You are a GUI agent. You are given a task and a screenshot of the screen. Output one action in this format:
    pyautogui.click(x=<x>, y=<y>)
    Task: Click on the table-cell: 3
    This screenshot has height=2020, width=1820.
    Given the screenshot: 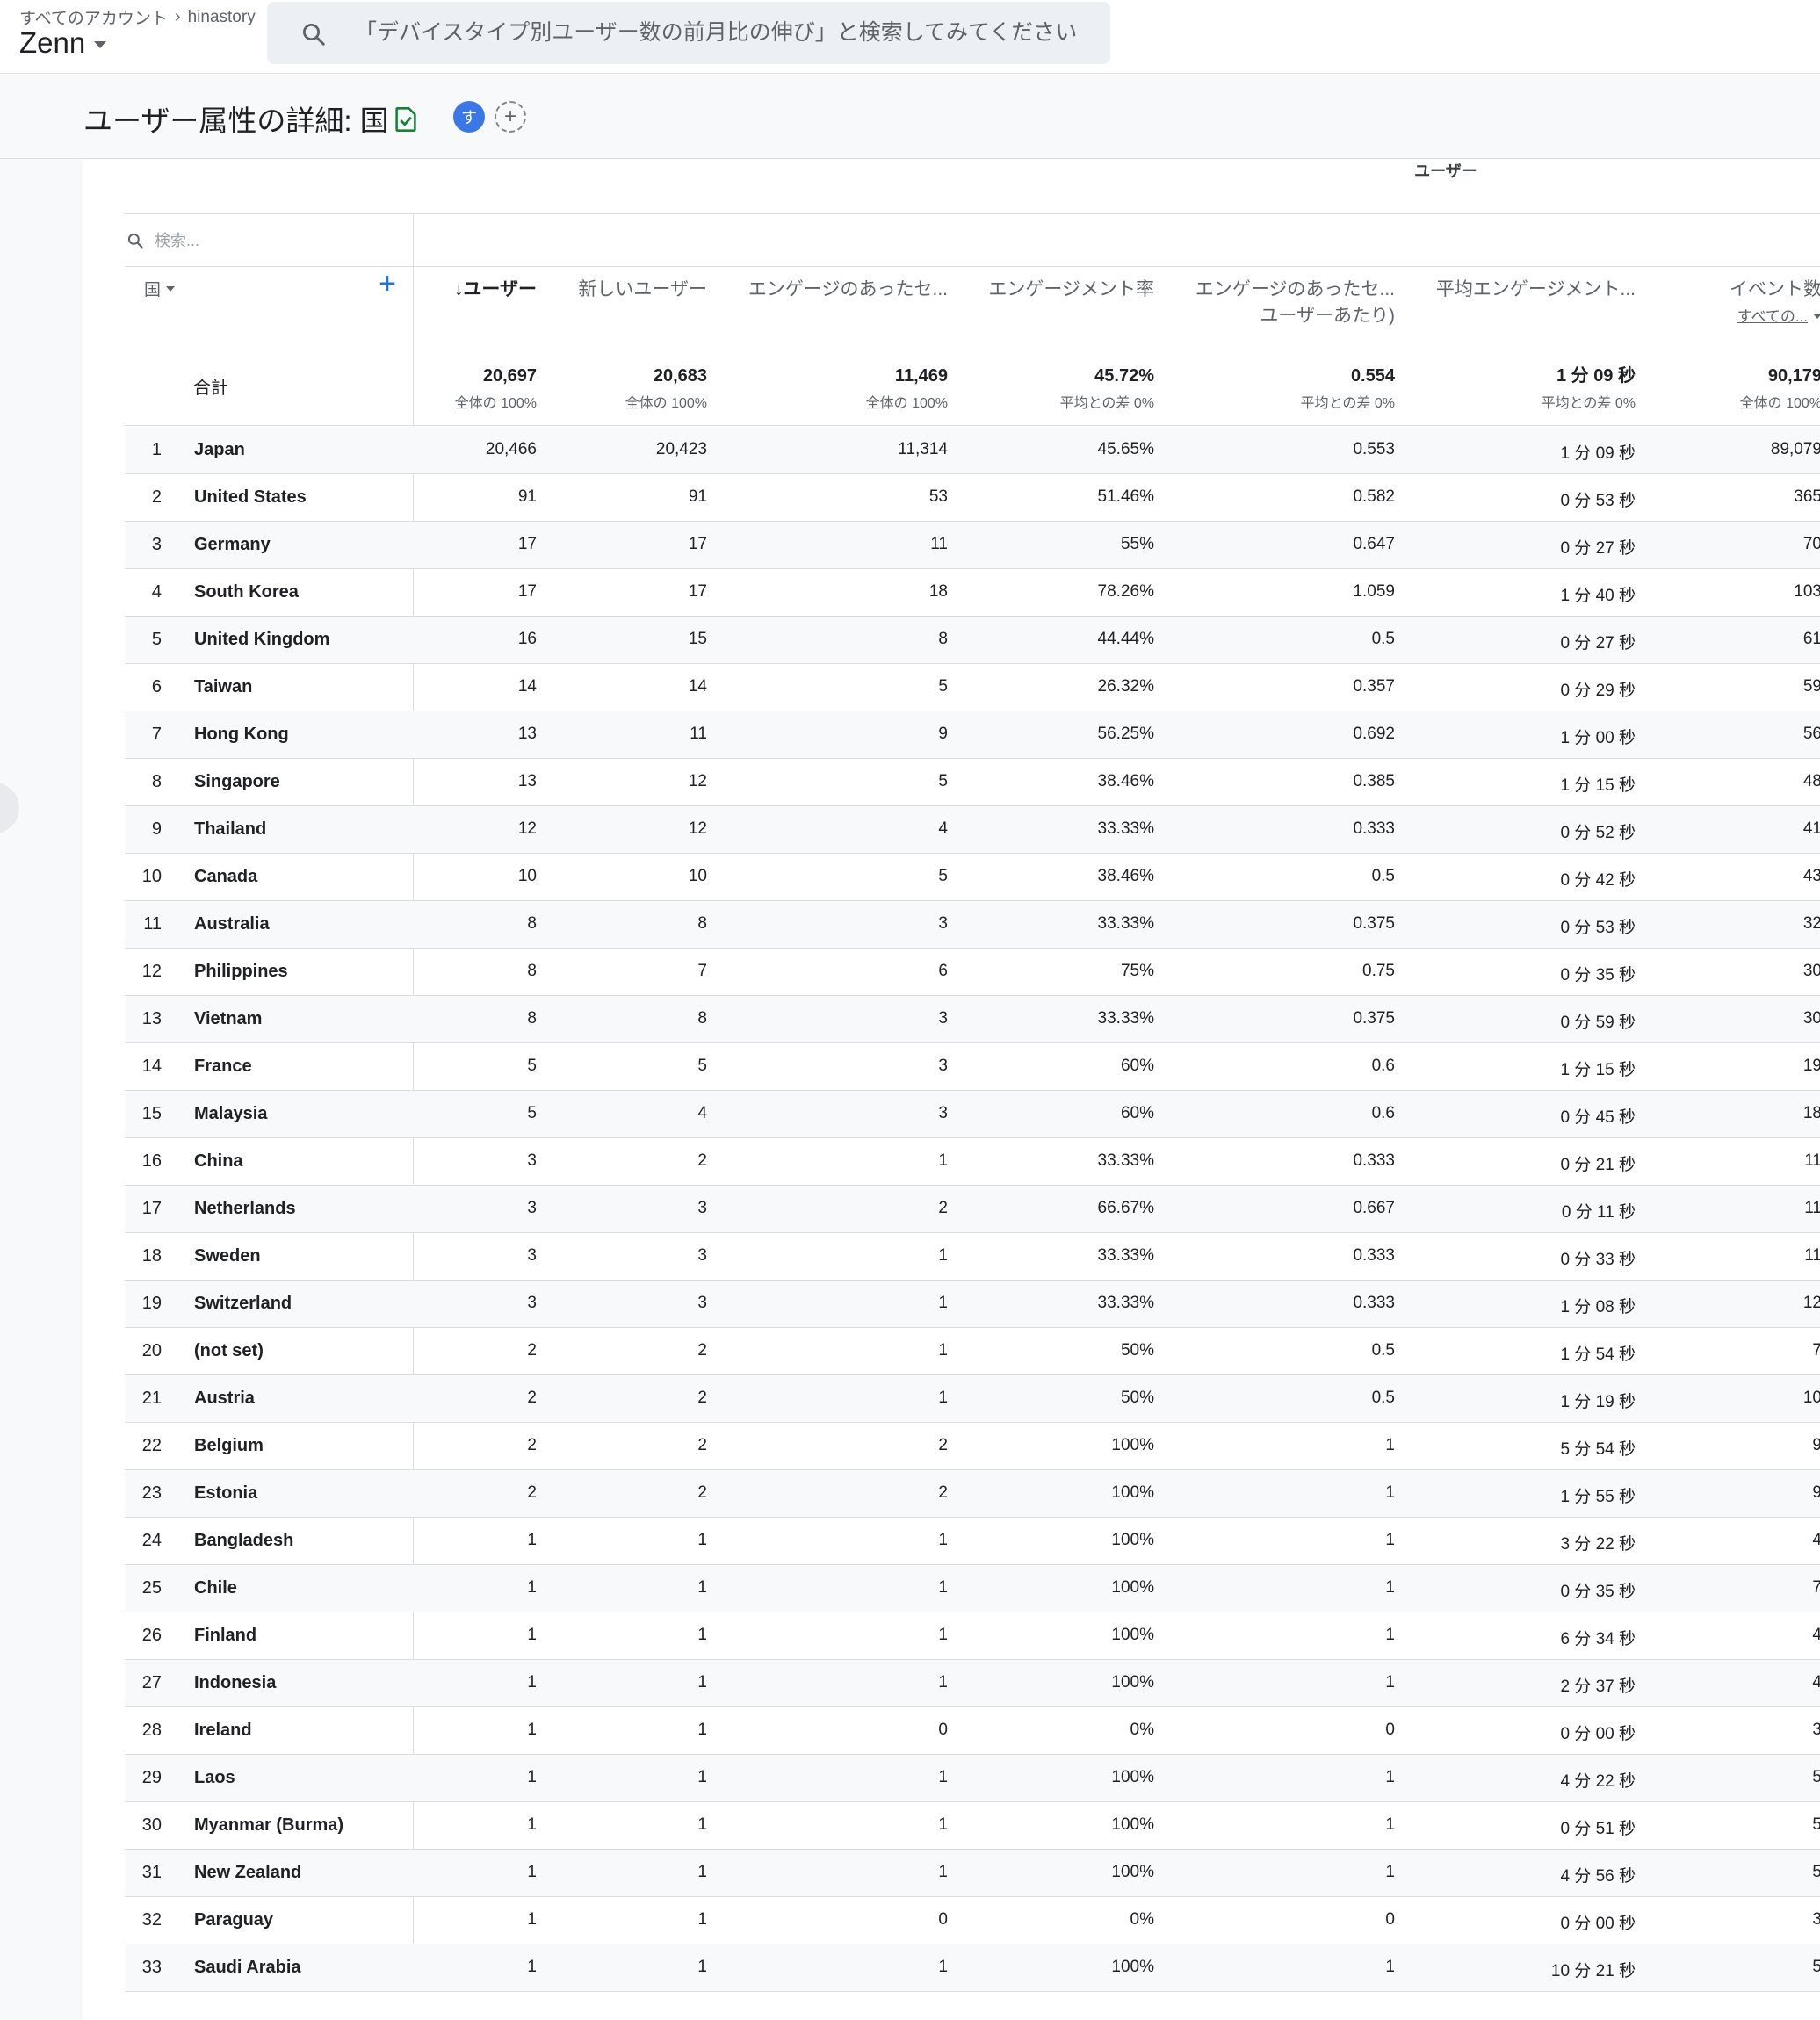 What is the action you would take?
    pyautogui.click(x=702, y=1255)
    